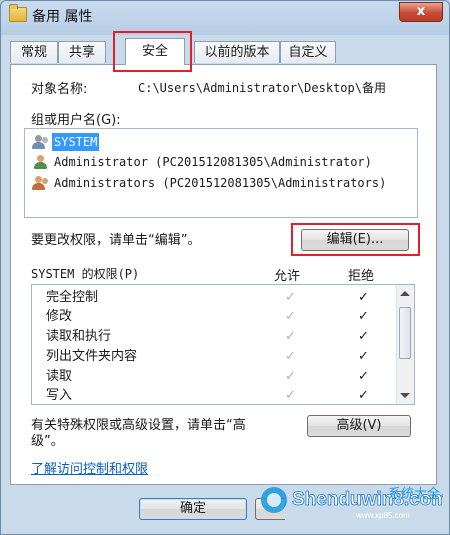 This screenshot has width=450, height=535. Describe the element at coordinates (361, 276) in the screenshot. I see `deny-header: 拒绝` at that location.